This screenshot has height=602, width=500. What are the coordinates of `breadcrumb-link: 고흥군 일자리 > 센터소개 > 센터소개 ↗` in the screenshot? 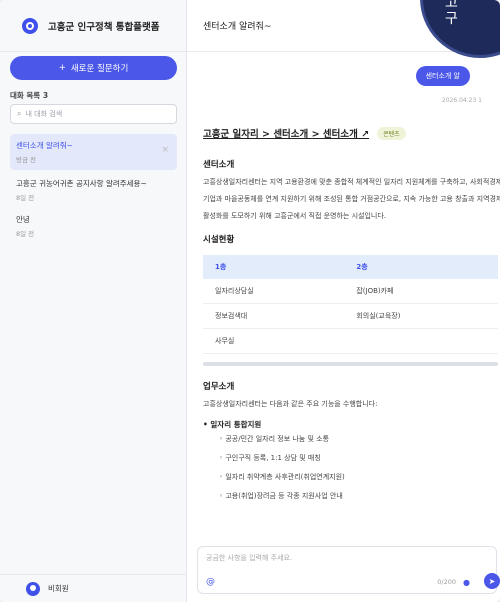 It's located at (286, 133).